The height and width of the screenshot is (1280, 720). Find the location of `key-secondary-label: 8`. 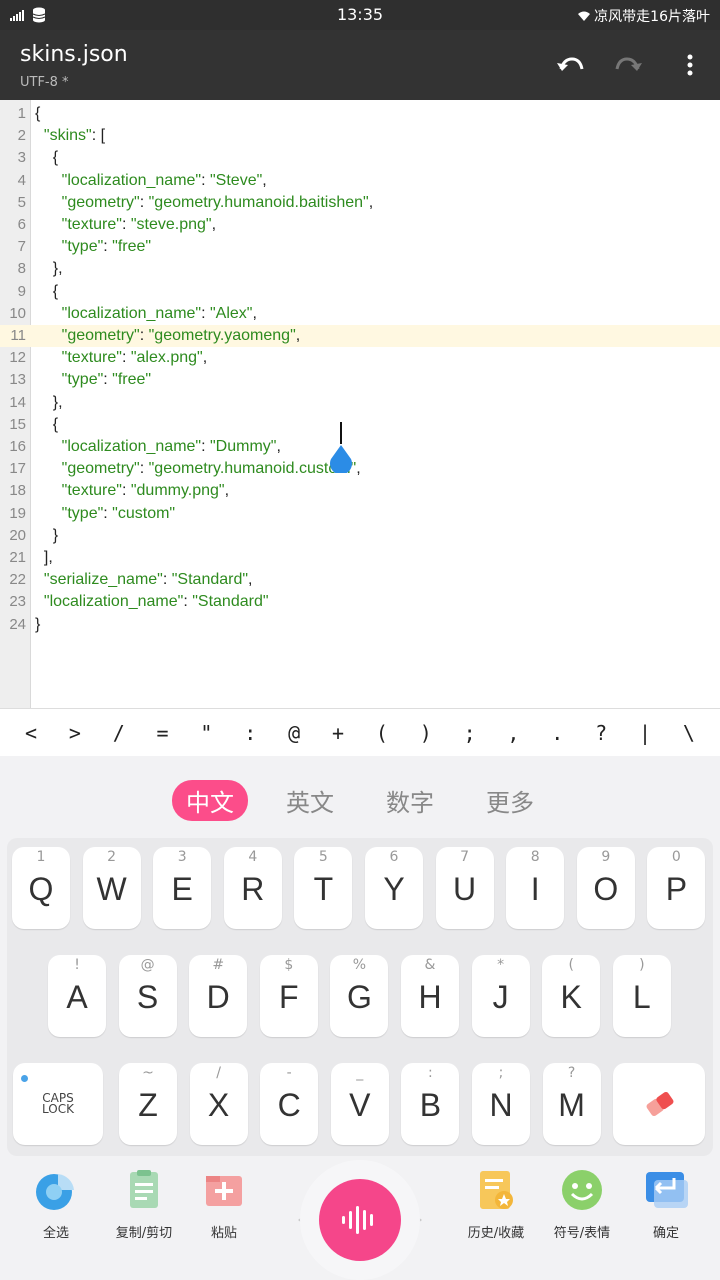

key-secondary-label: 8 is located at coordinates (535, 857).